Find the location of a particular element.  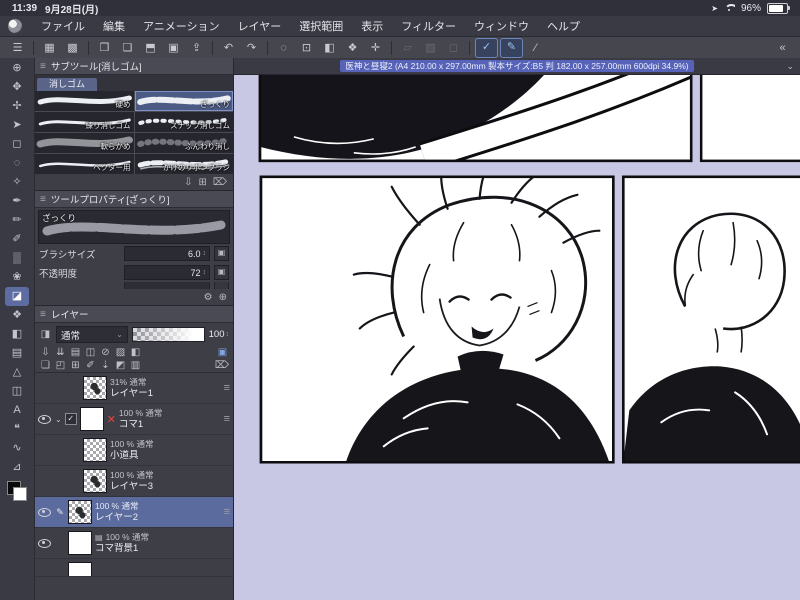

brush-size-slider: 6.0 ↕ is located at coordinates (167, 253).